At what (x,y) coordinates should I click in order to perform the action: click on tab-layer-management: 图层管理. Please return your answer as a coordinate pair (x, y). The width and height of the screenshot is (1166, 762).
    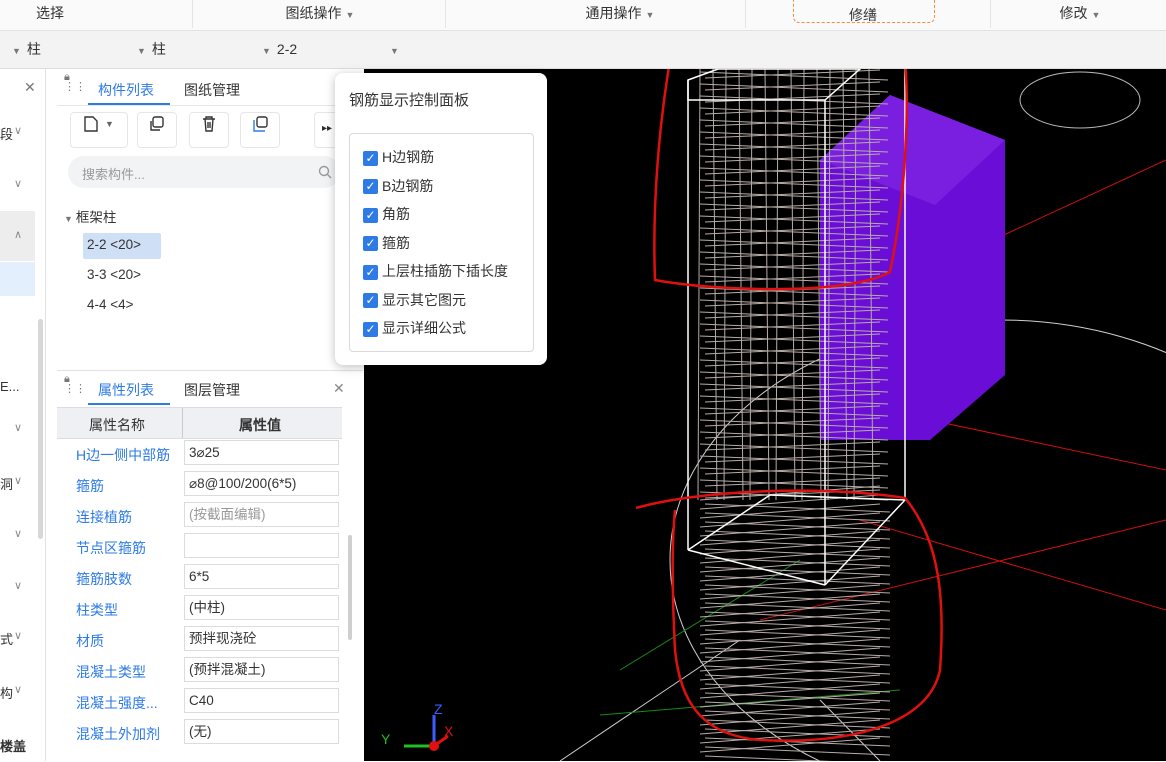
    Looking at the image, I should click on (212, 390).